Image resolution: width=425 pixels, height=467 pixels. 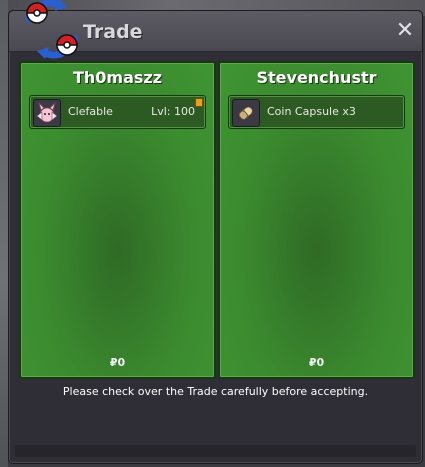 What do you see at coordinates (215, 451) in the screenshot?
I see `bottom-bar` at bounding box center [215, 451].